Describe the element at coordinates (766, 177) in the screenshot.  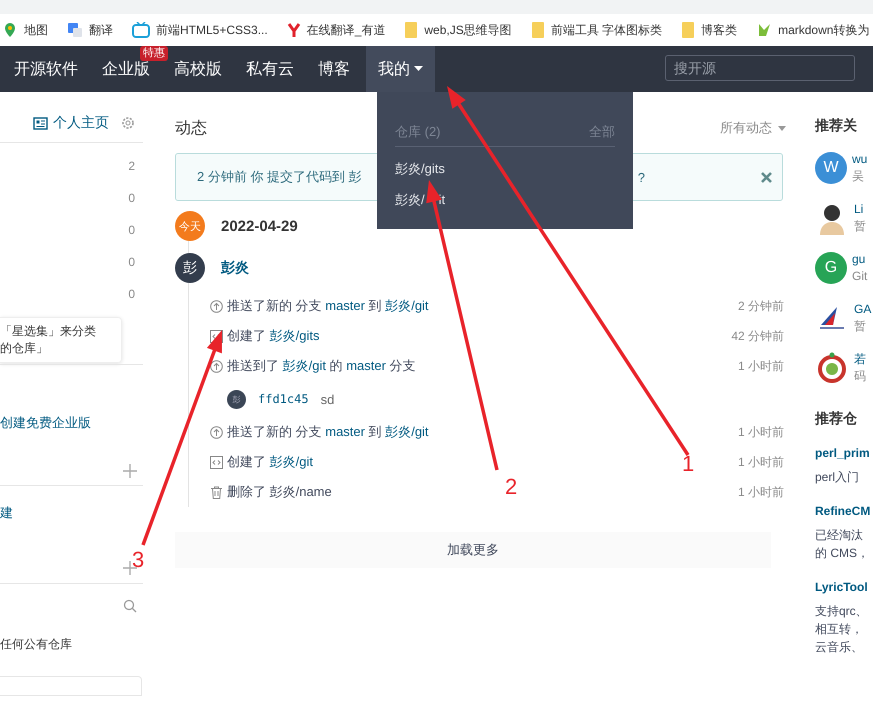
I see `close-icon` at that location.